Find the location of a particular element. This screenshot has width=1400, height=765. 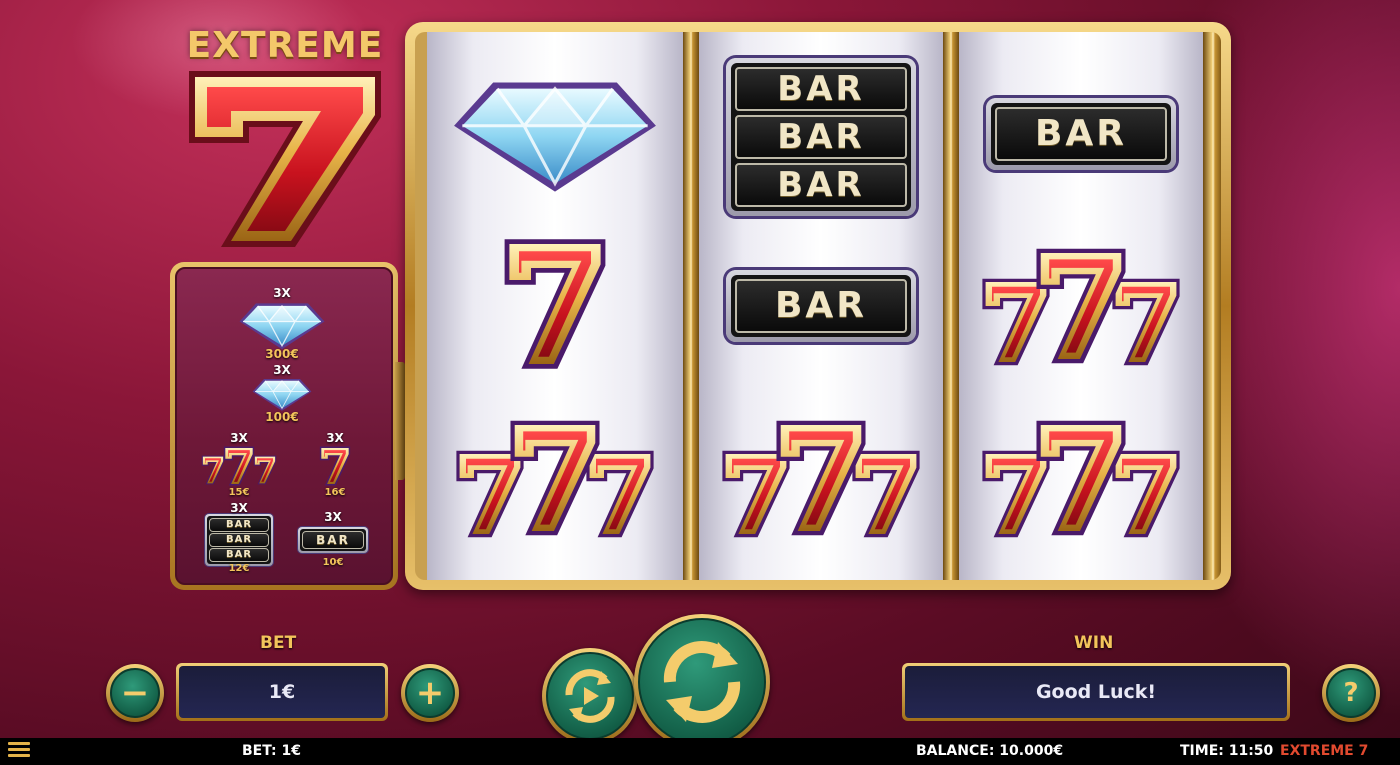

paytable-item-diamond: 3X 300€ is located at coordinates (282, 323).